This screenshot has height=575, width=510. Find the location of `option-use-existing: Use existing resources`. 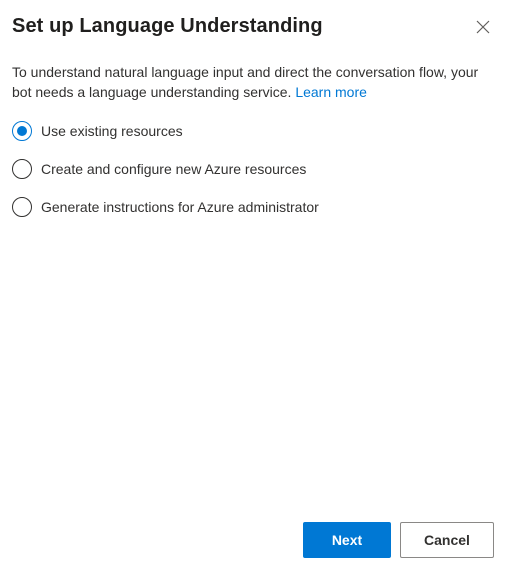

option-use-existing: Use existing resources is located at coordinates (165, 131).